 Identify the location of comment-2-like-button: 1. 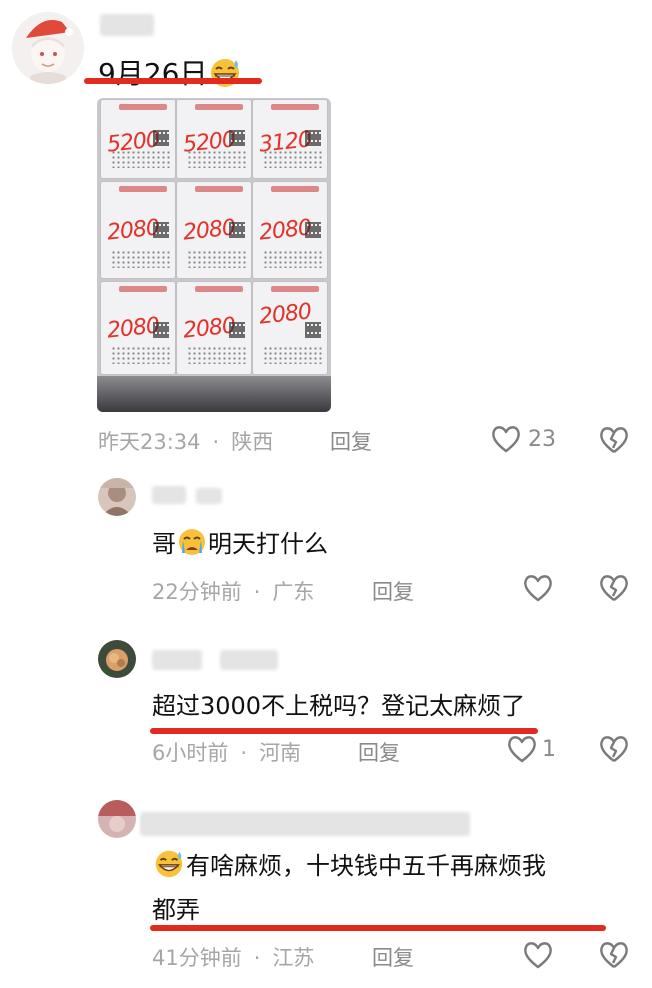
(531, 749).